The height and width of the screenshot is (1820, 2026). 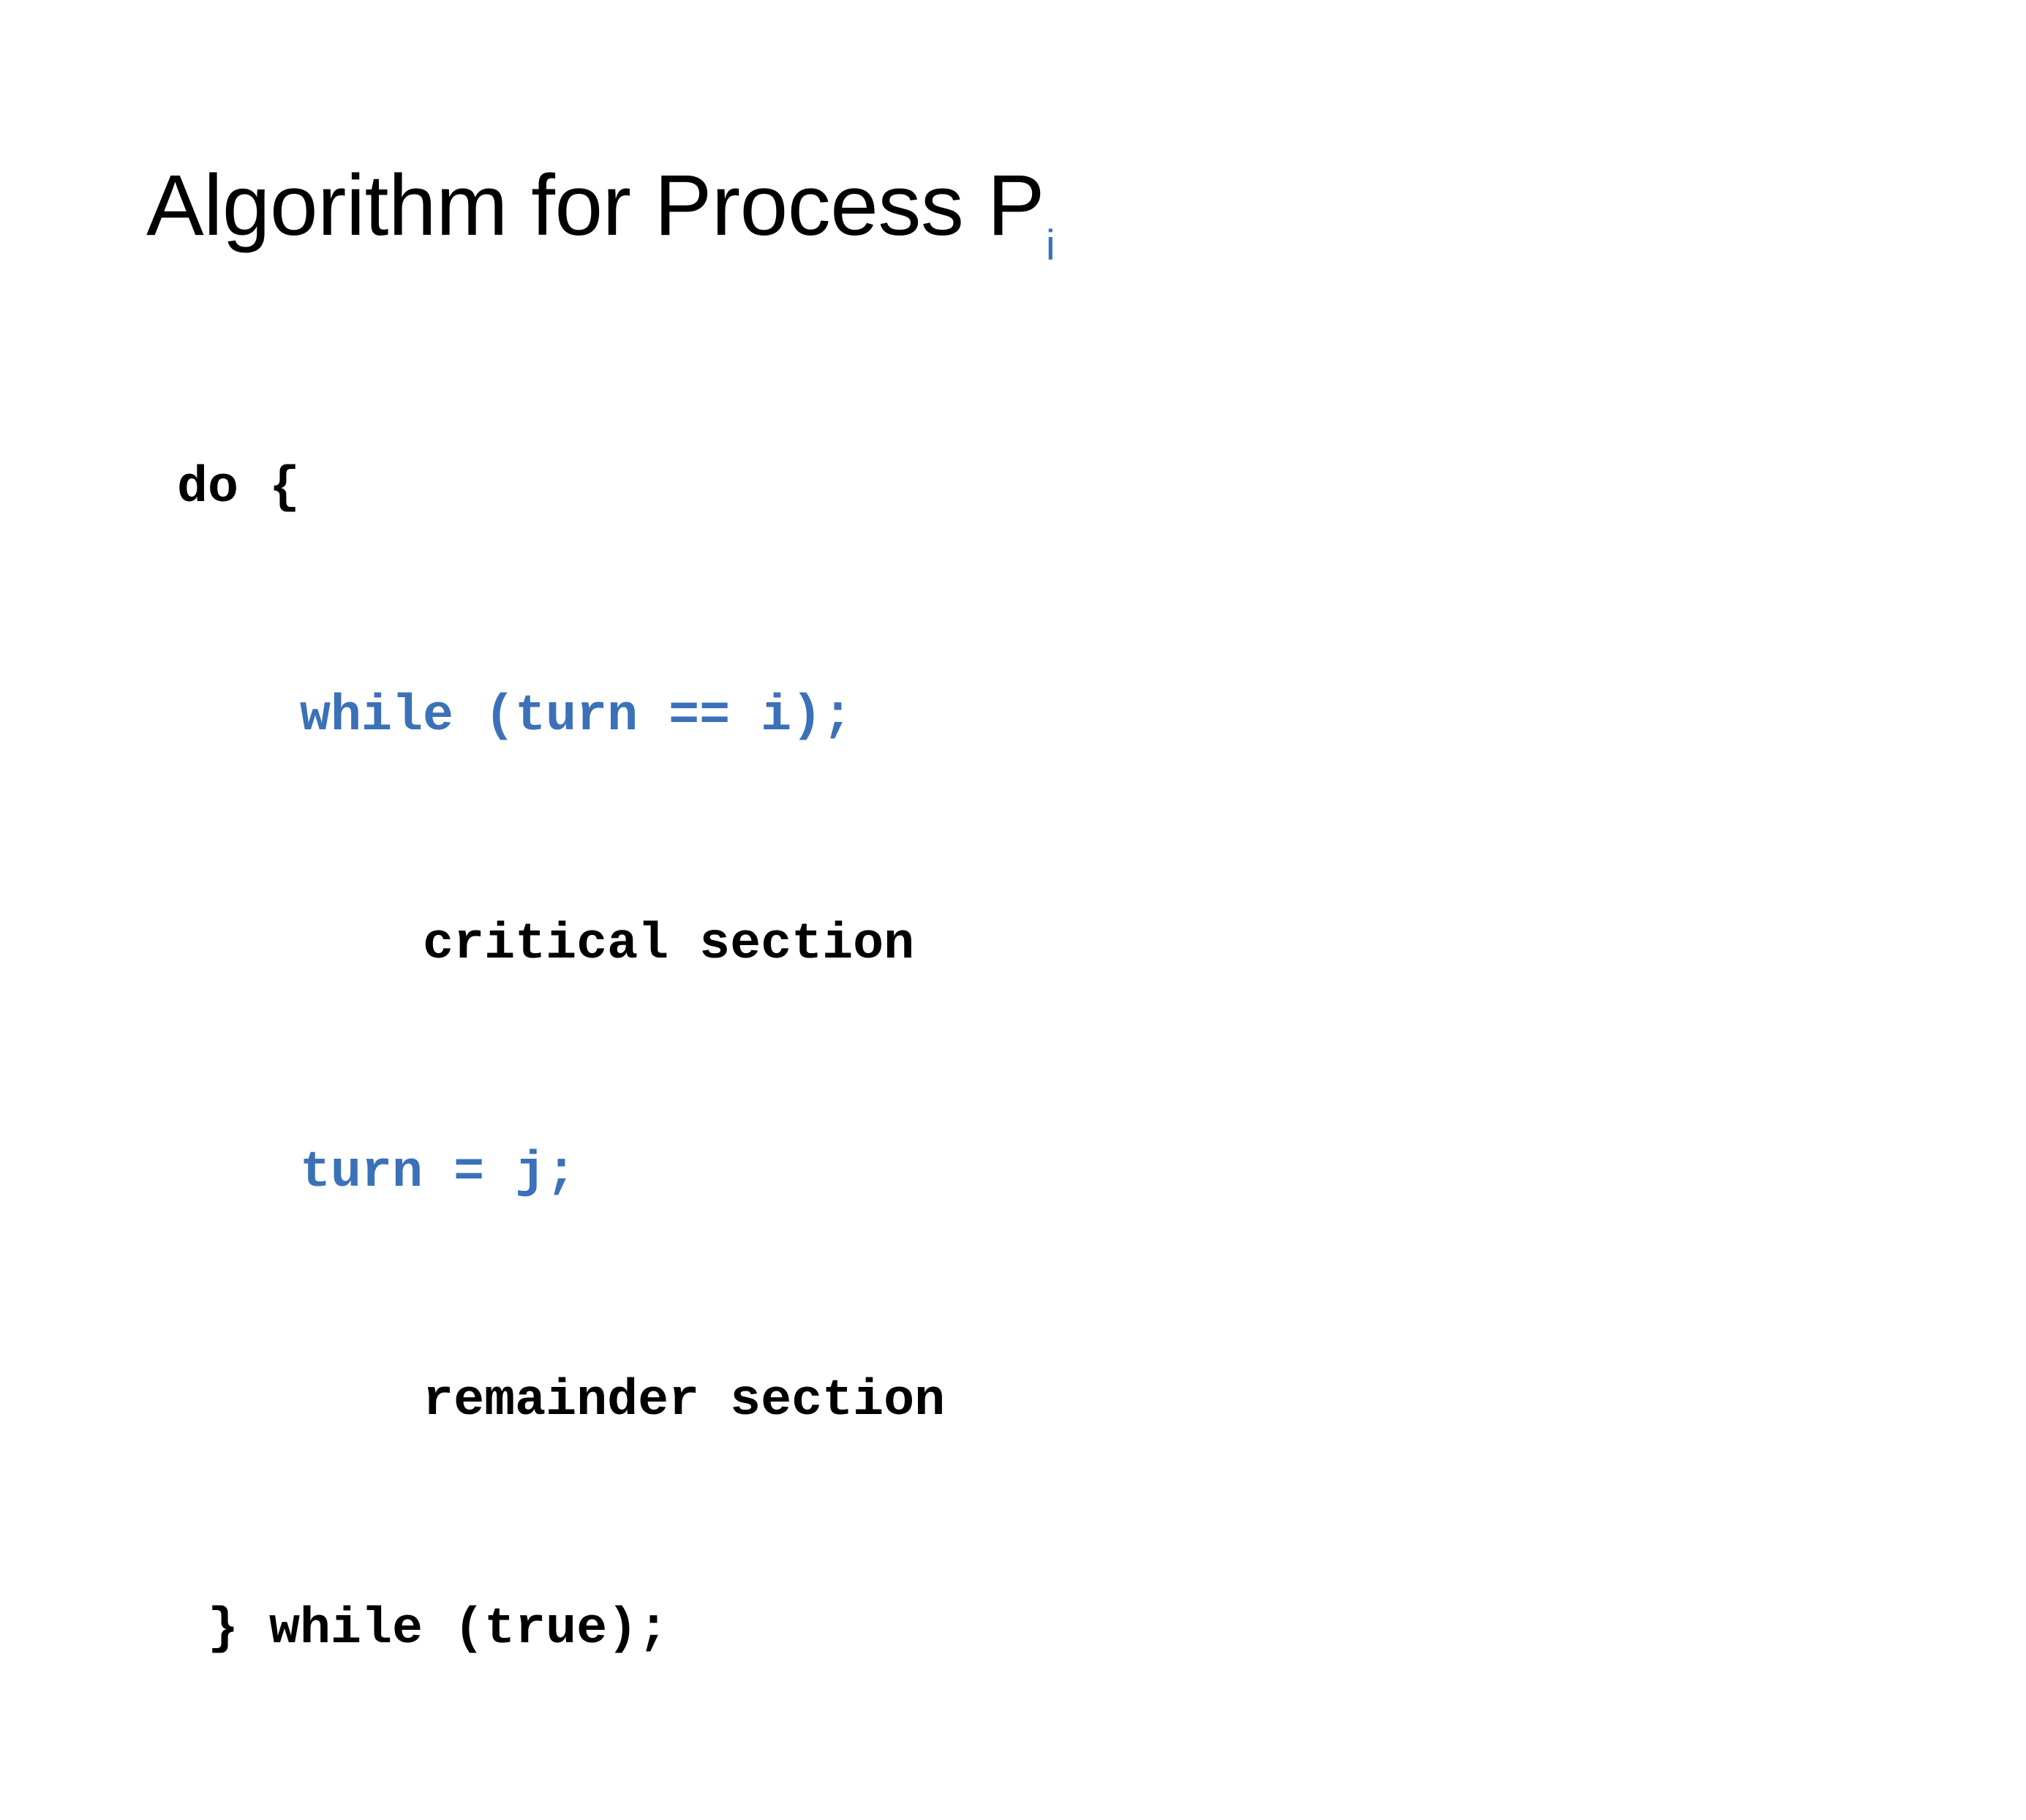 I want to click on code-line: while (turn == i);, so click(x=500, y=717).